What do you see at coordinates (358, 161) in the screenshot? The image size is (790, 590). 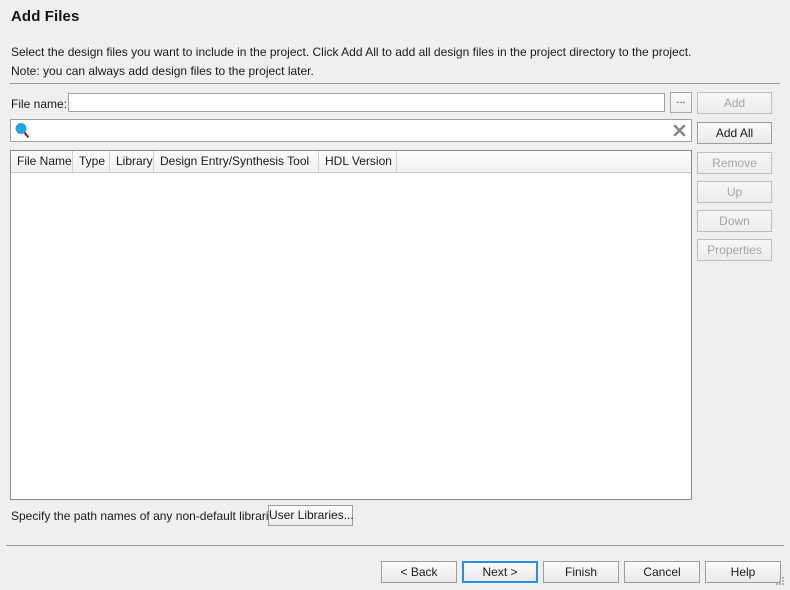 I see `column-header-hdl-version: HDL Version` at bounding box center [358, 161].